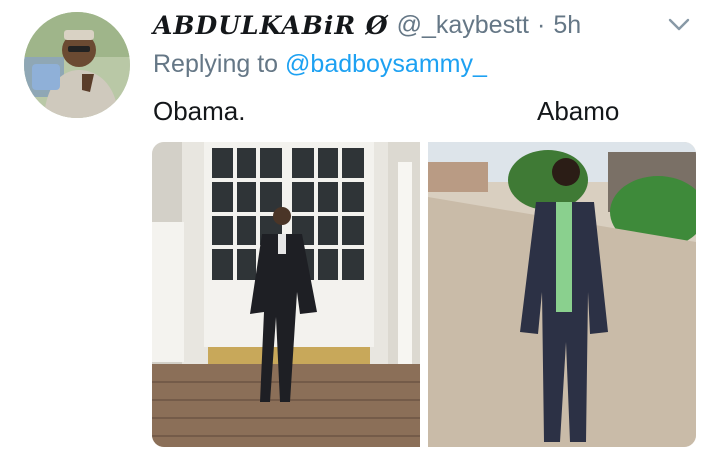  I want to click on replying-to: Replying to @badboysammy_, so click(320, 64).